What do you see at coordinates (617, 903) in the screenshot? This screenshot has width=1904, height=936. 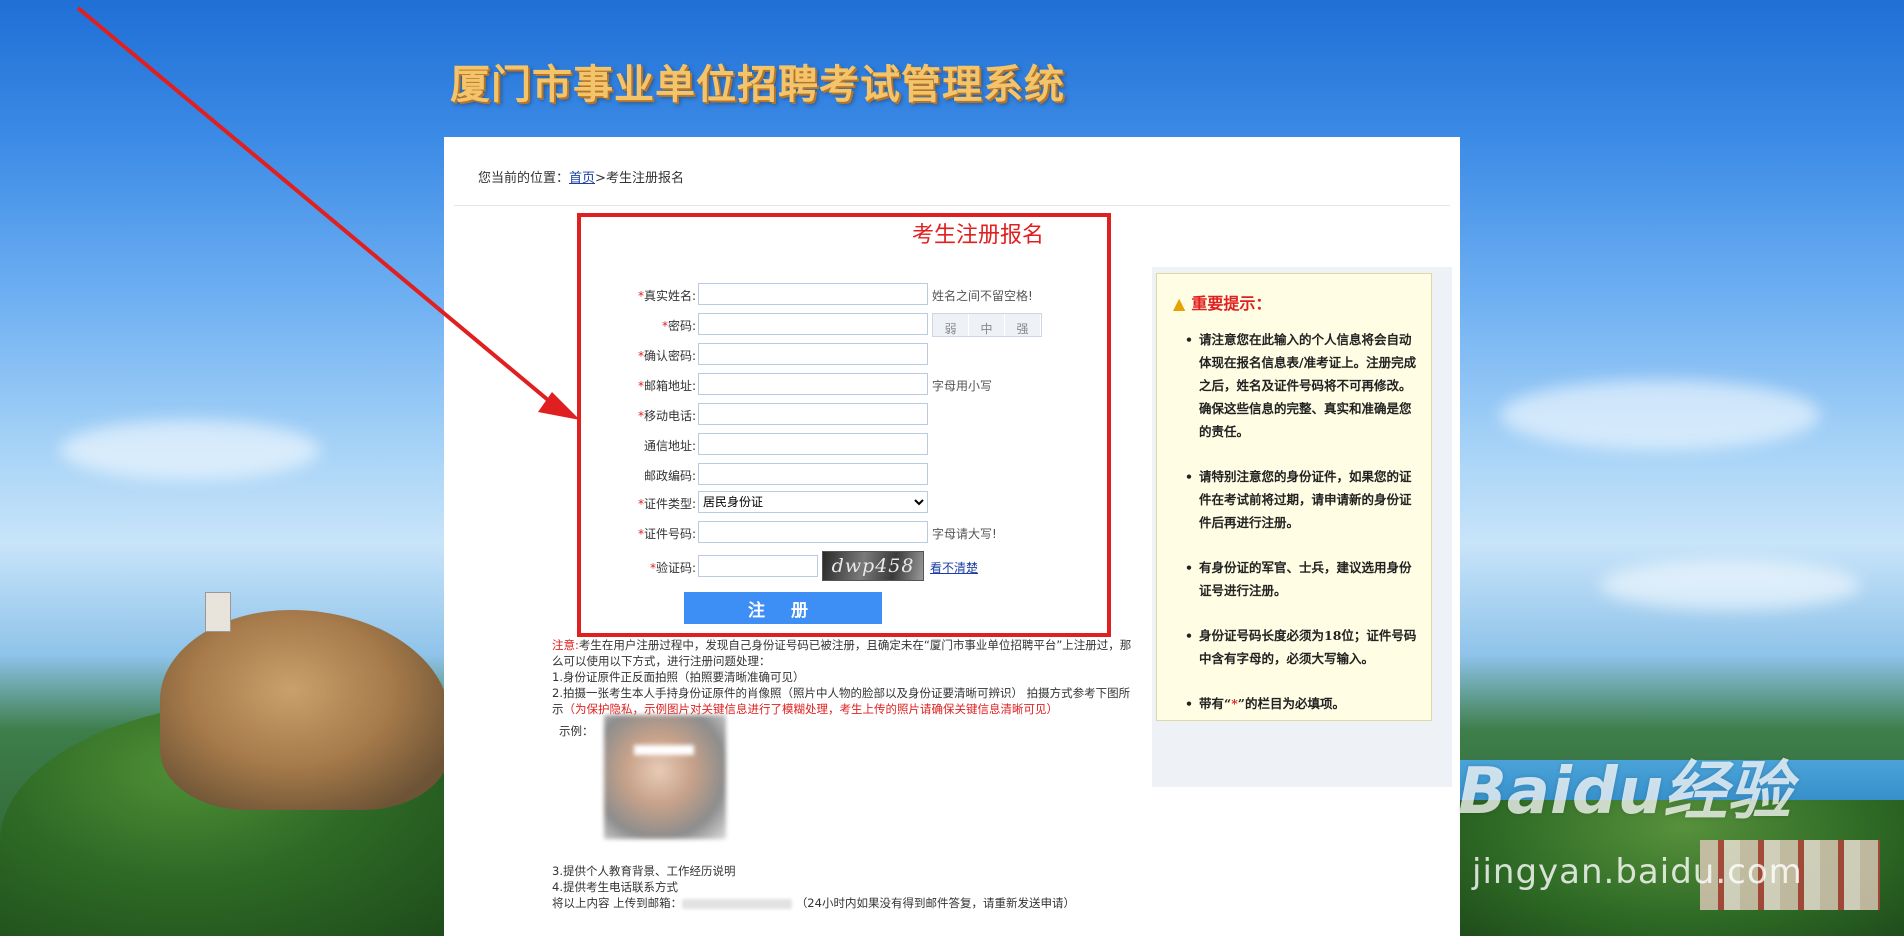 I see `upload-prefix: 将以上内容 上传到邮箱：` at bounding box center [617, 903].